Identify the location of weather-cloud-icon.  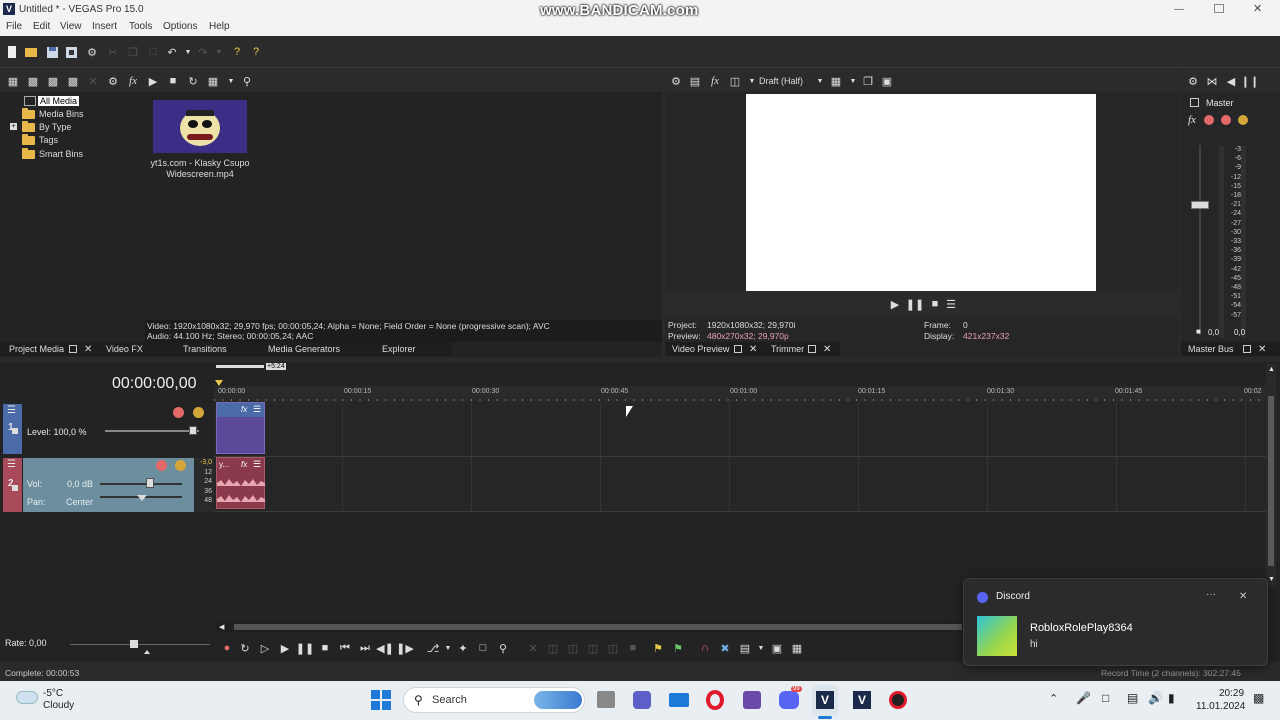
(27, 697).